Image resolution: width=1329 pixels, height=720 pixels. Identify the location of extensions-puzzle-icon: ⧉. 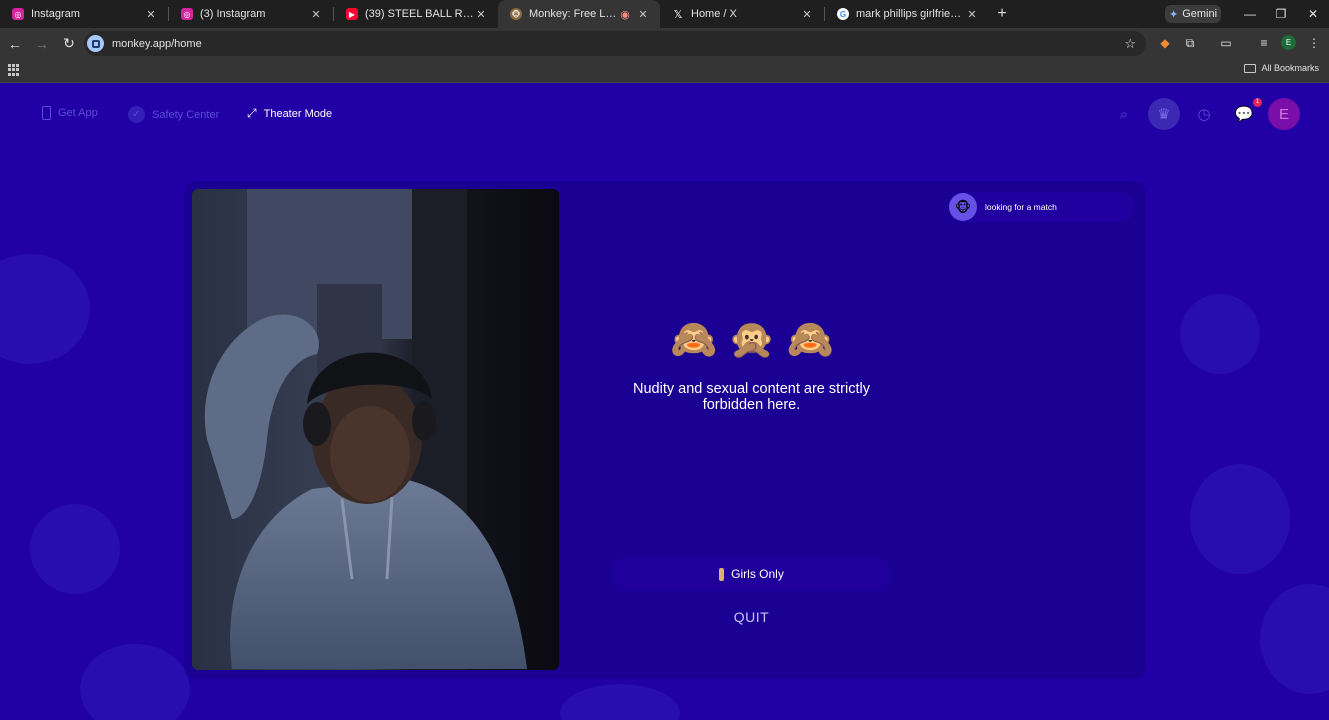
(1190, 43).